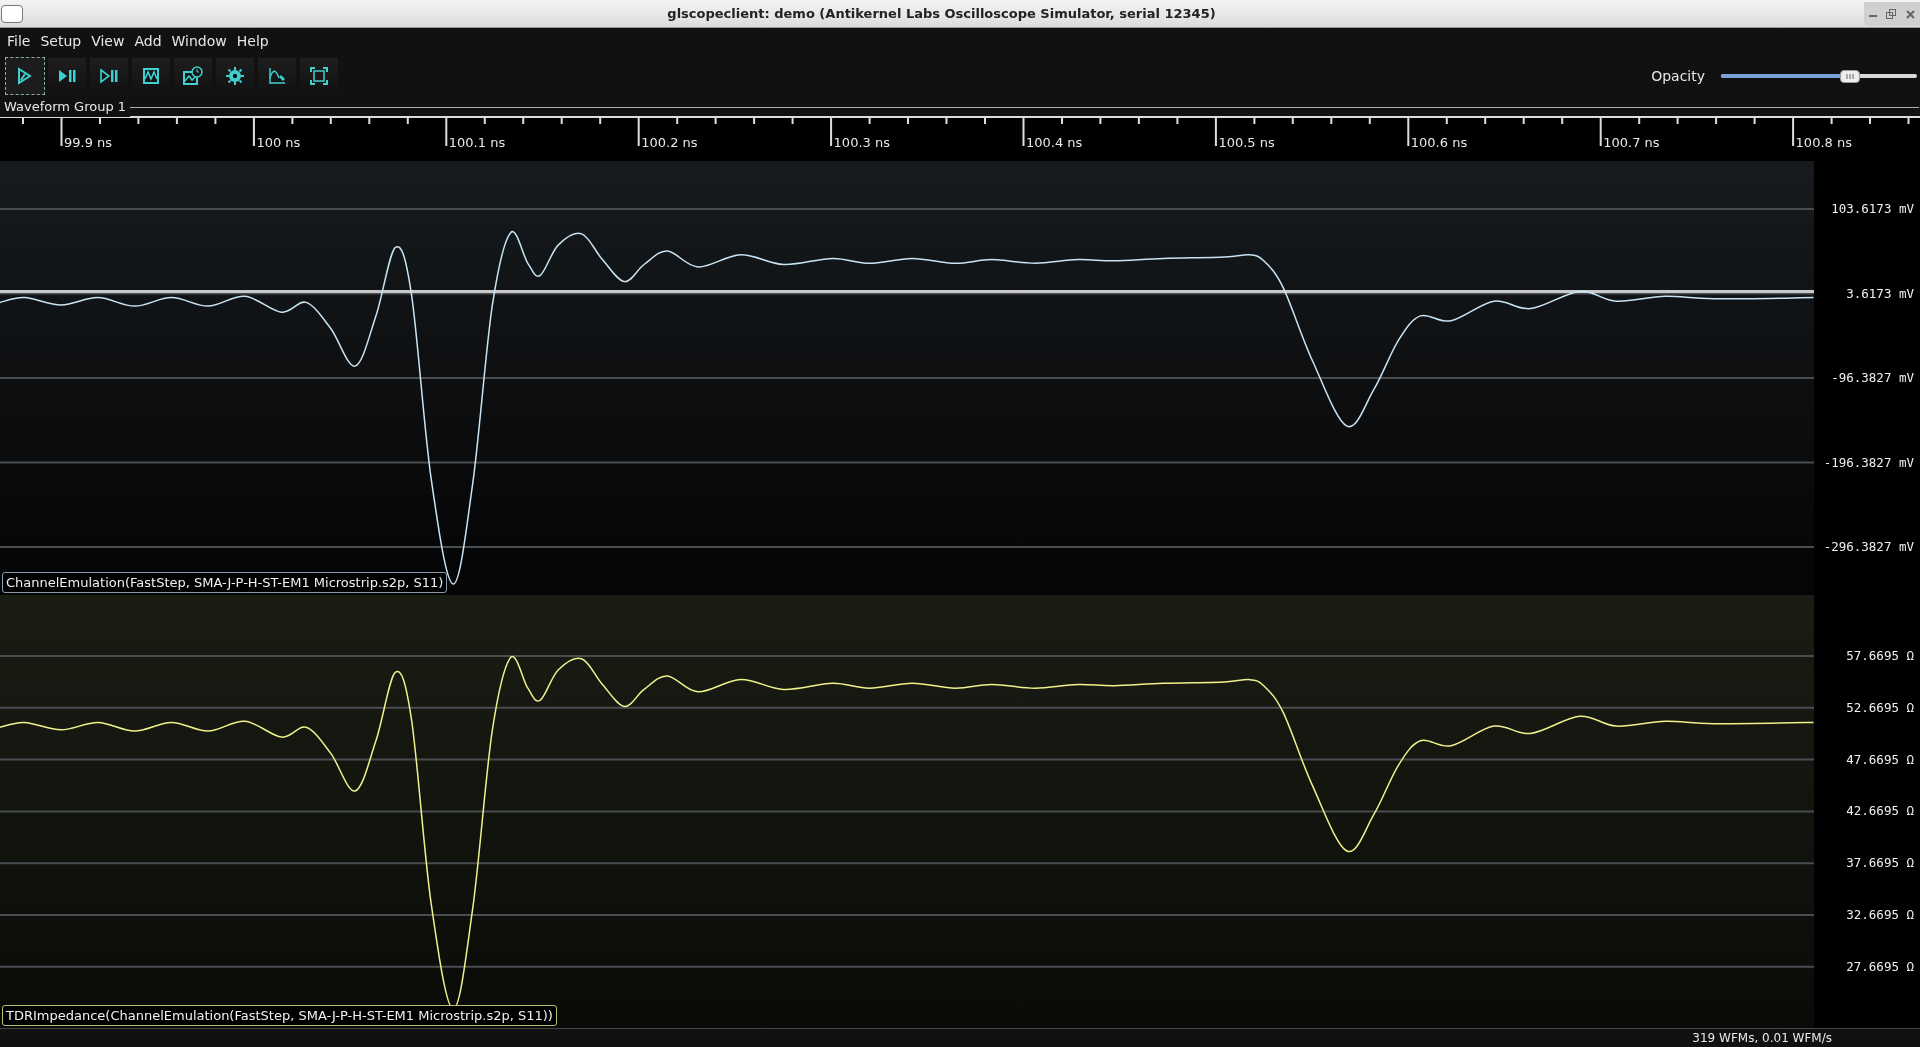 The height and width of the screenshot is (1047, 1920). I want to click on time-label: 100.1 ns, so click(477, 143).